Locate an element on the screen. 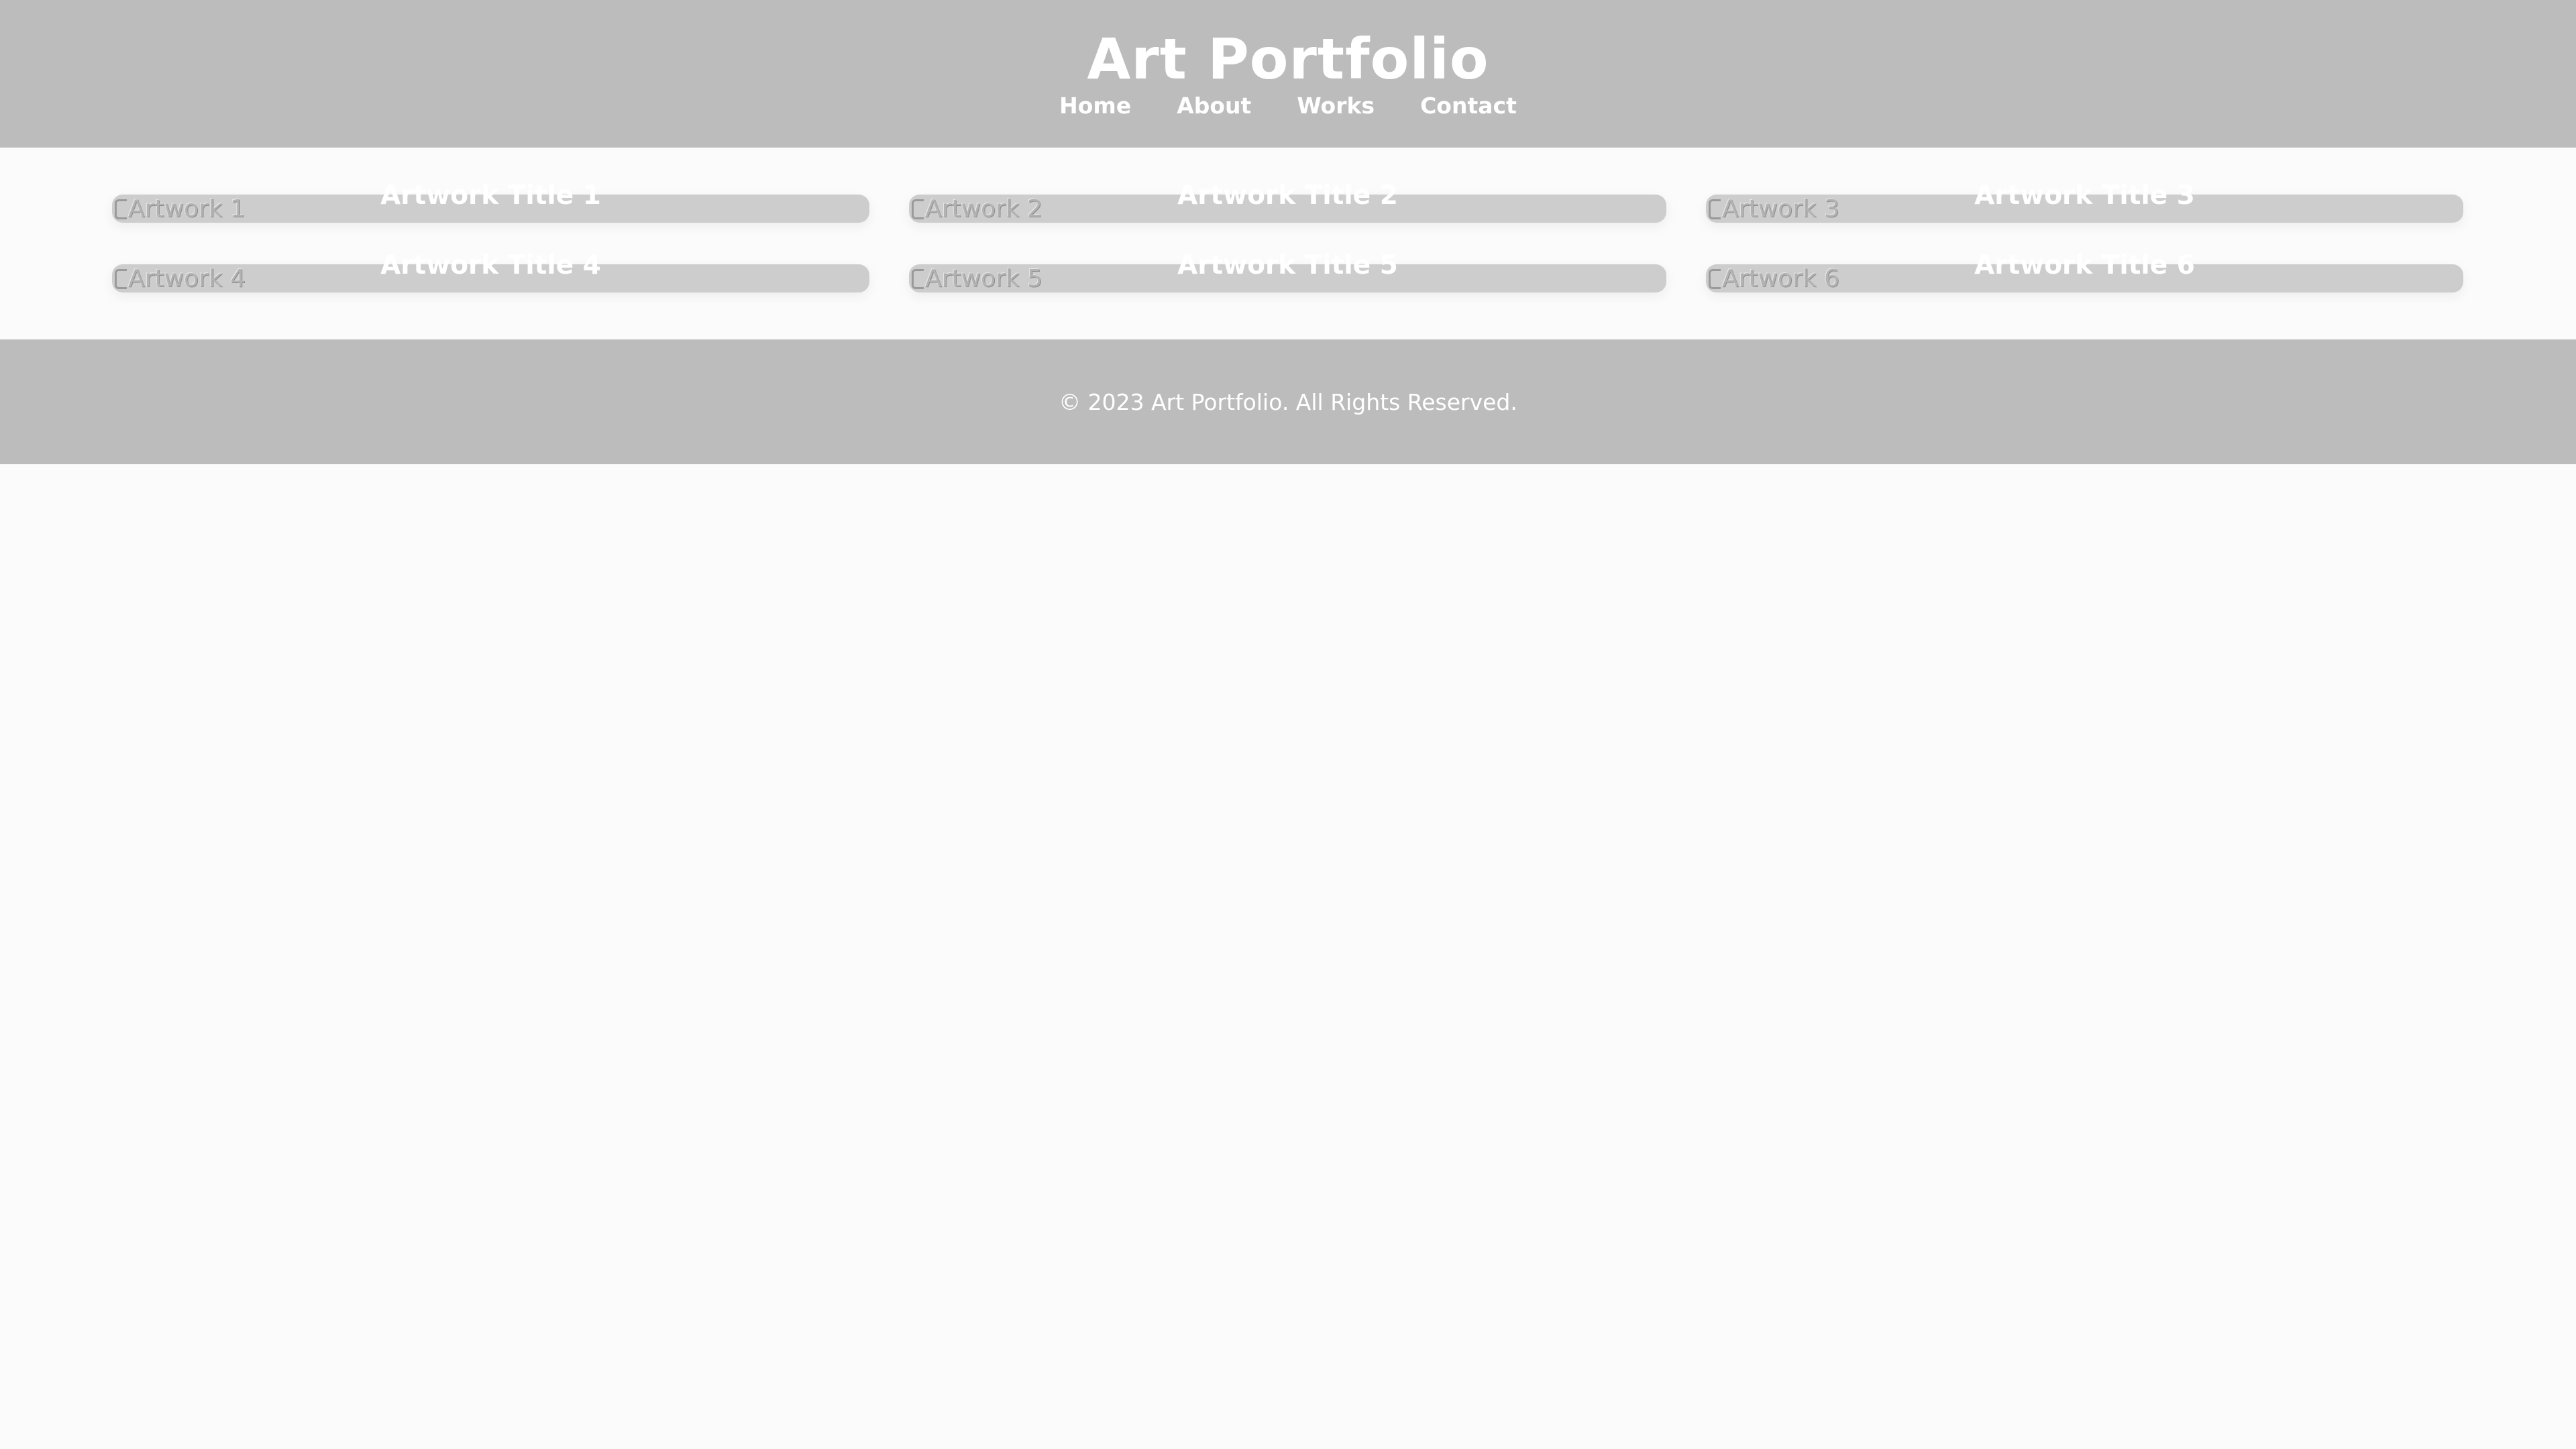 The height and width of the screenshot is (1449, 2576). nav-link-home: Home is located at coordinates (1095, 106).